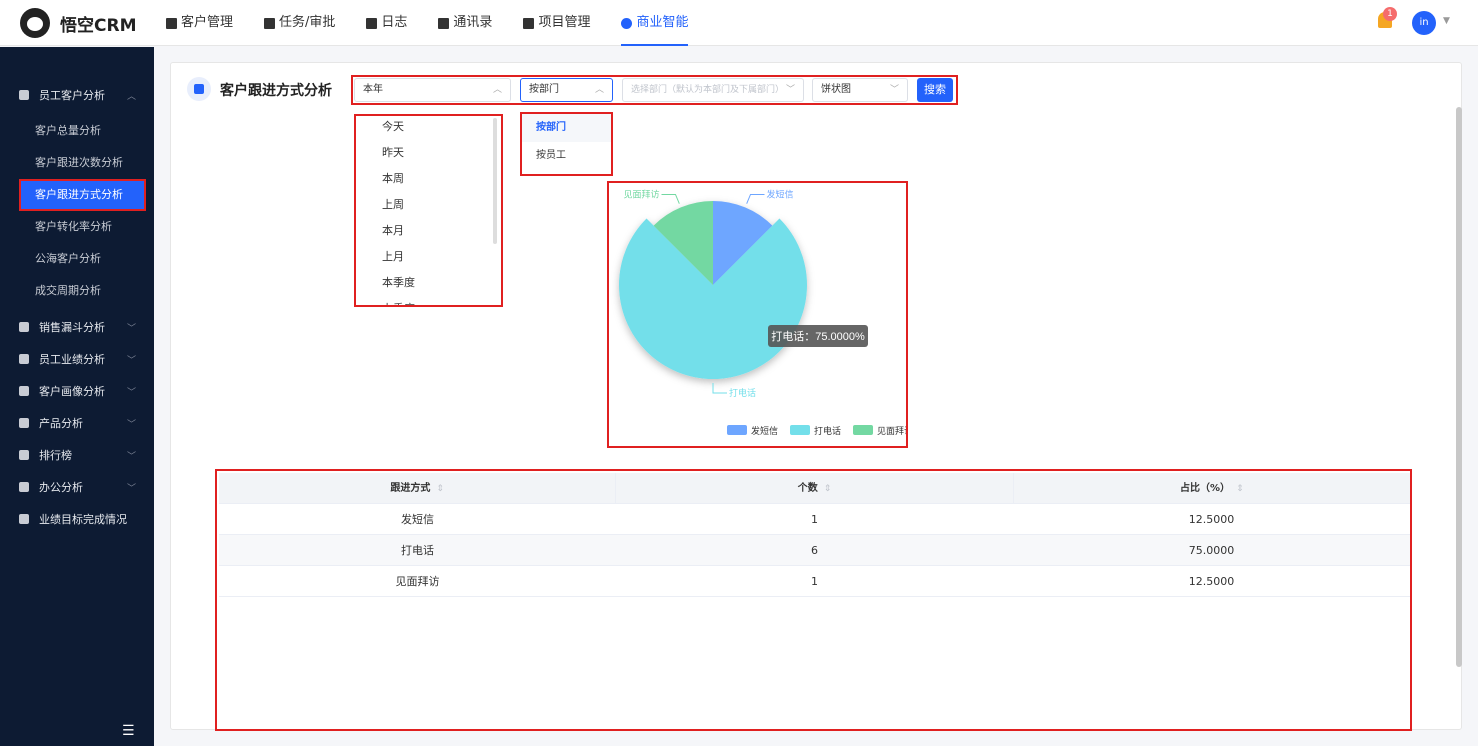 This screenshot has width=1478, height=746. What do you see at coordinates (24, 391) in the screenshot?
I see `users-icon` at bounding box center [24, 391].